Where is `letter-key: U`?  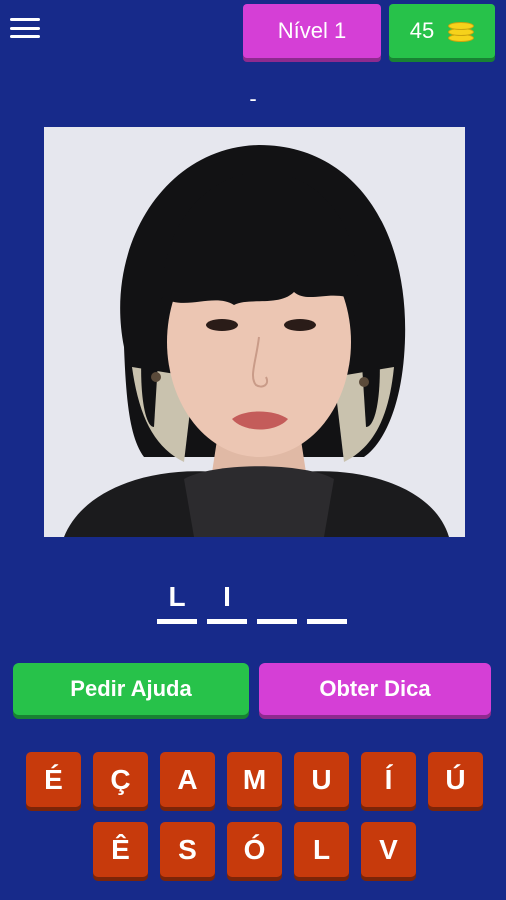 letter-key: U is located at coordinates (321, 779).